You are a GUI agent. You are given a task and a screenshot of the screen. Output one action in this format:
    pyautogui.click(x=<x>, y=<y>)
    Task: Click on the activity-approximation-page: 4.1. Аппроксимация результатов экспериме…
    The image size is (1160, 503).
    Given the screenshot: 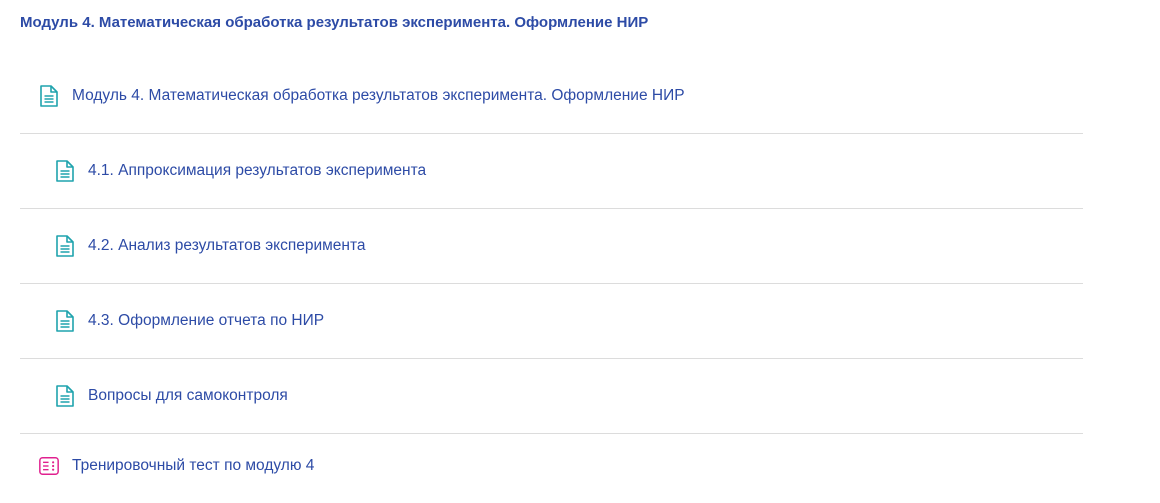 What is the action you would take?
    pyautogui.click(x=551, y=171)
    